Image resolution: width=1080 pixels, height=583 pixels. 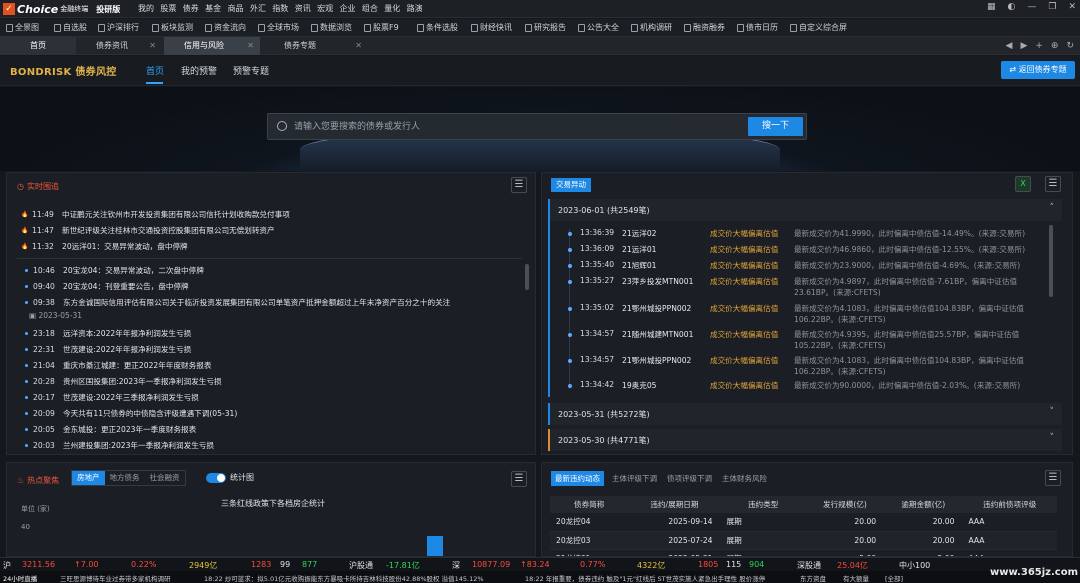 What do you see at coordinates (651, 27) in the screenshot?
I see `quicktool-12: 机构调研` at bounding box center [651, 27].